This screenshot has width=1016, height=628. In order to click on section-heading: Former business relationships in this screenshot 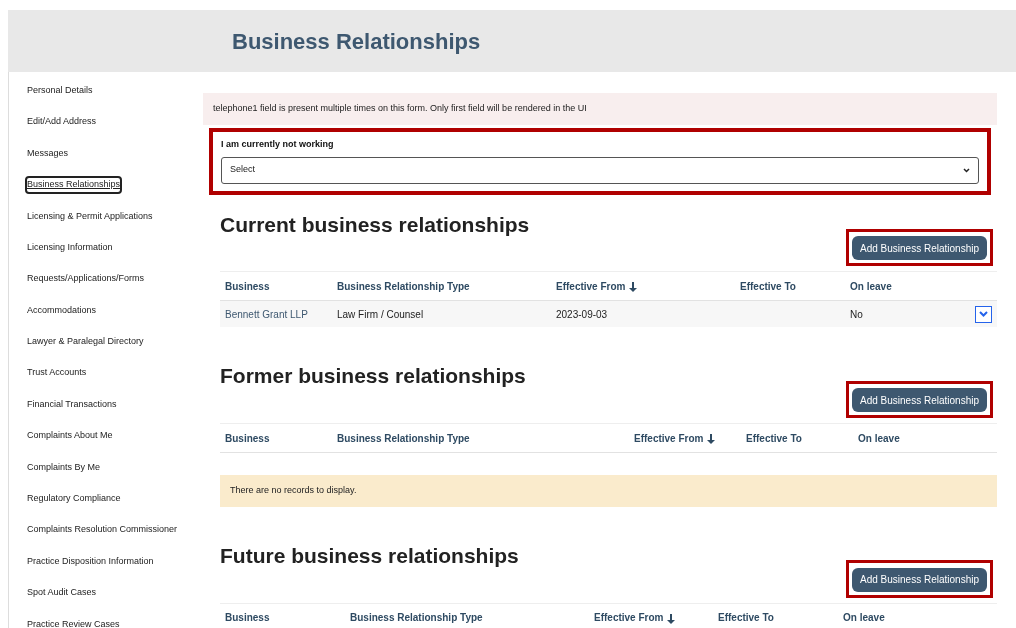, I will do `click(373, 376)`.